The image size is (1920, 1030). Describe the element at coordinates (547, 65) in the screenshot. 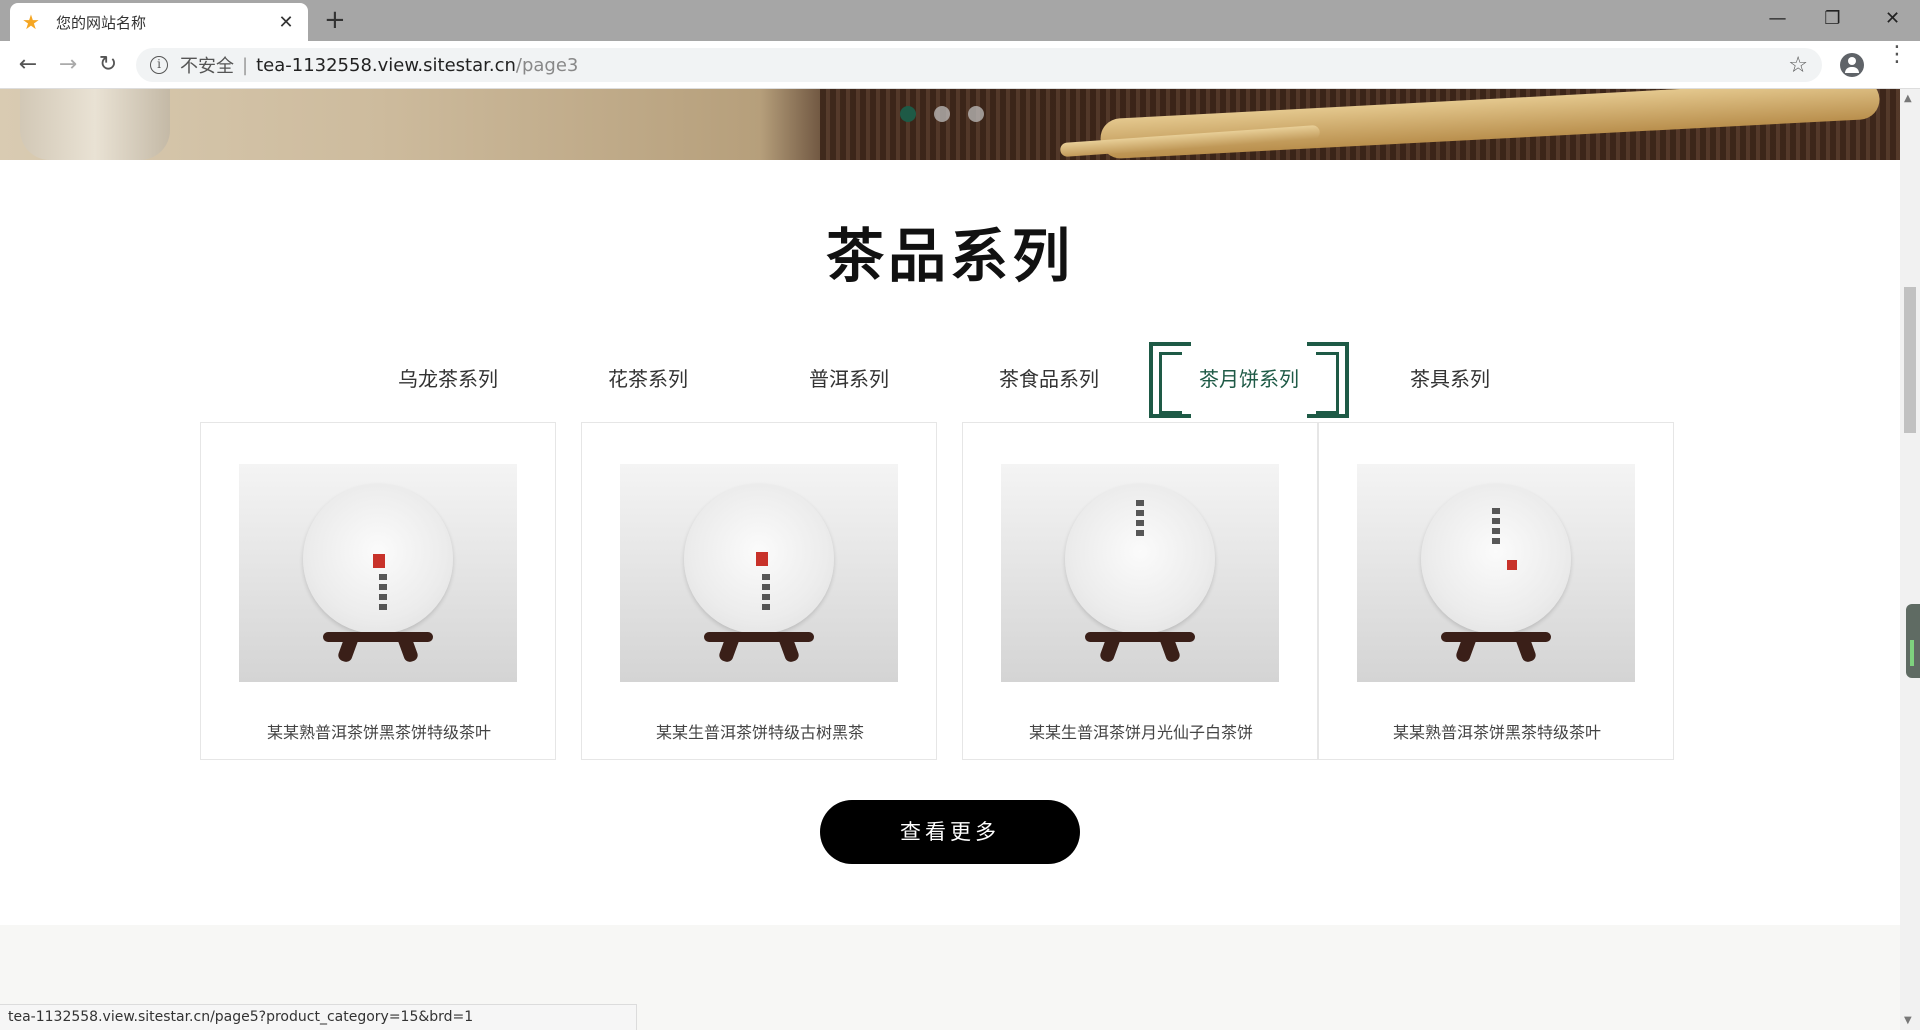

I see `url-path: /page3` at that location.